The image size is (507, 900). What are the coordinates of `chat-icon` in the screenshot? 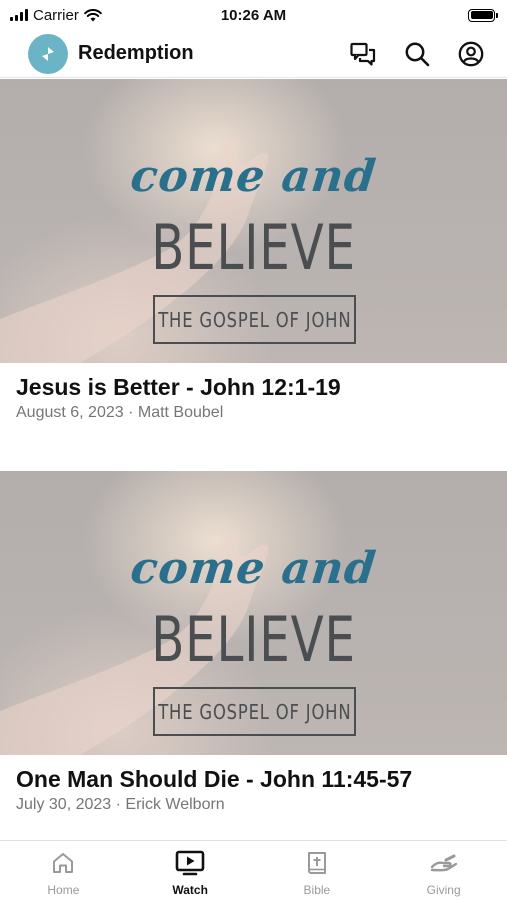 It's located at (363, 54).